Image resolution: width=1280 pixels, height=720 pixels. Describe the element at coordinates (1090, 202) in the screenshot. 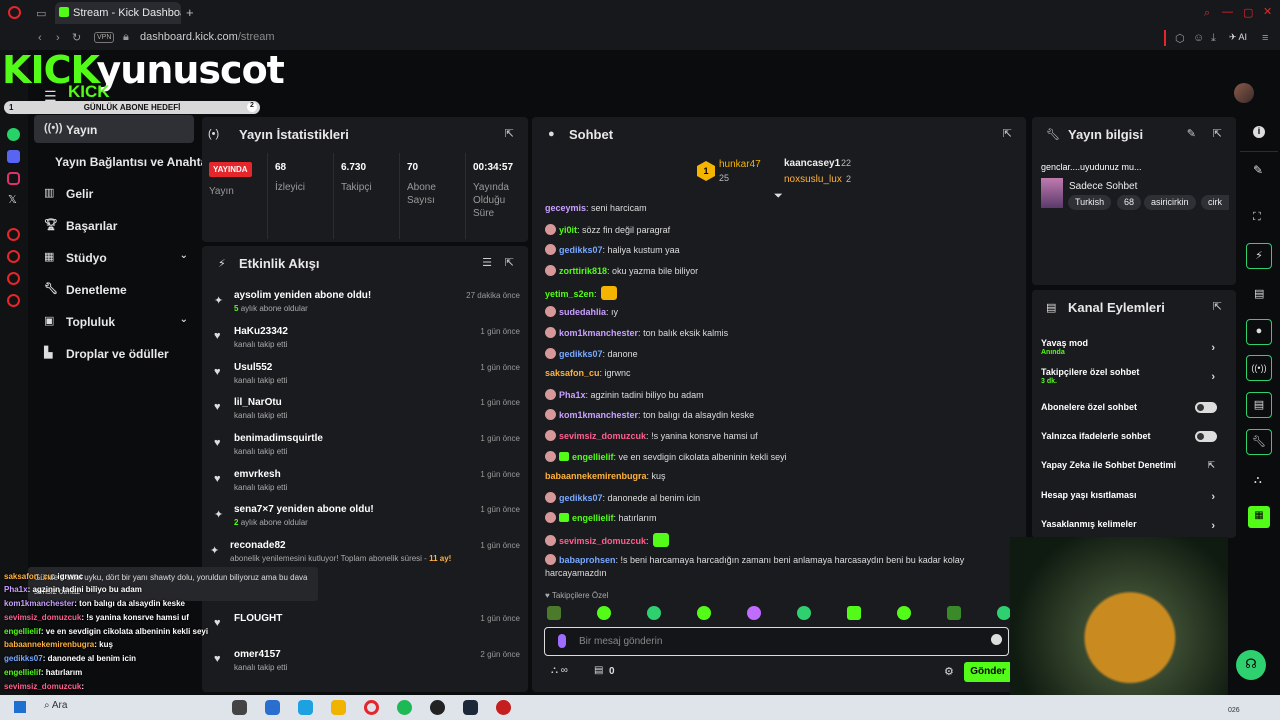

I see `tag-chip: Turkish` at that location.